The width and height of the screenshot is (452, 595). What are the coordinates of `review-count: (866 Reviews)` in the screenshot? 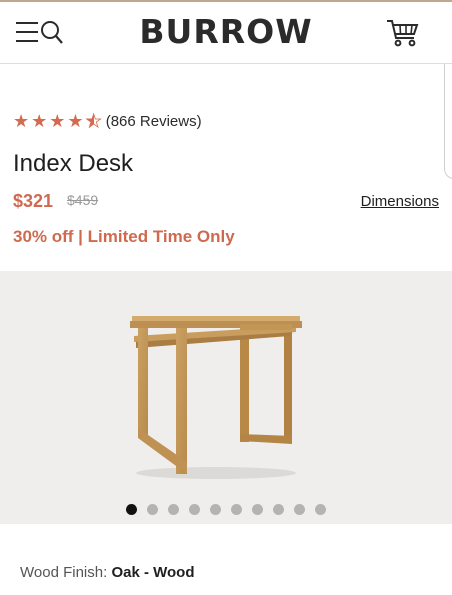 It's located at (154, 121).